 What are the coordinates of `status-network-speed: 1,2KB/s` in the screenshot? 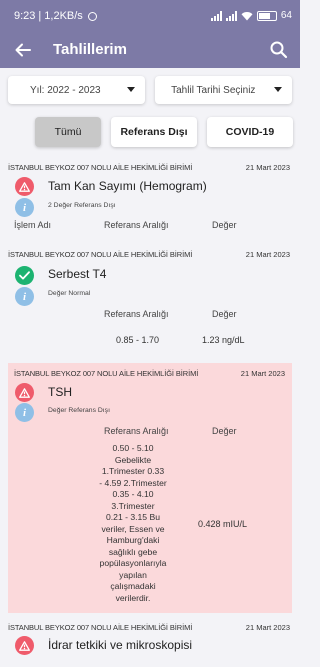 It's located at (63, 16).